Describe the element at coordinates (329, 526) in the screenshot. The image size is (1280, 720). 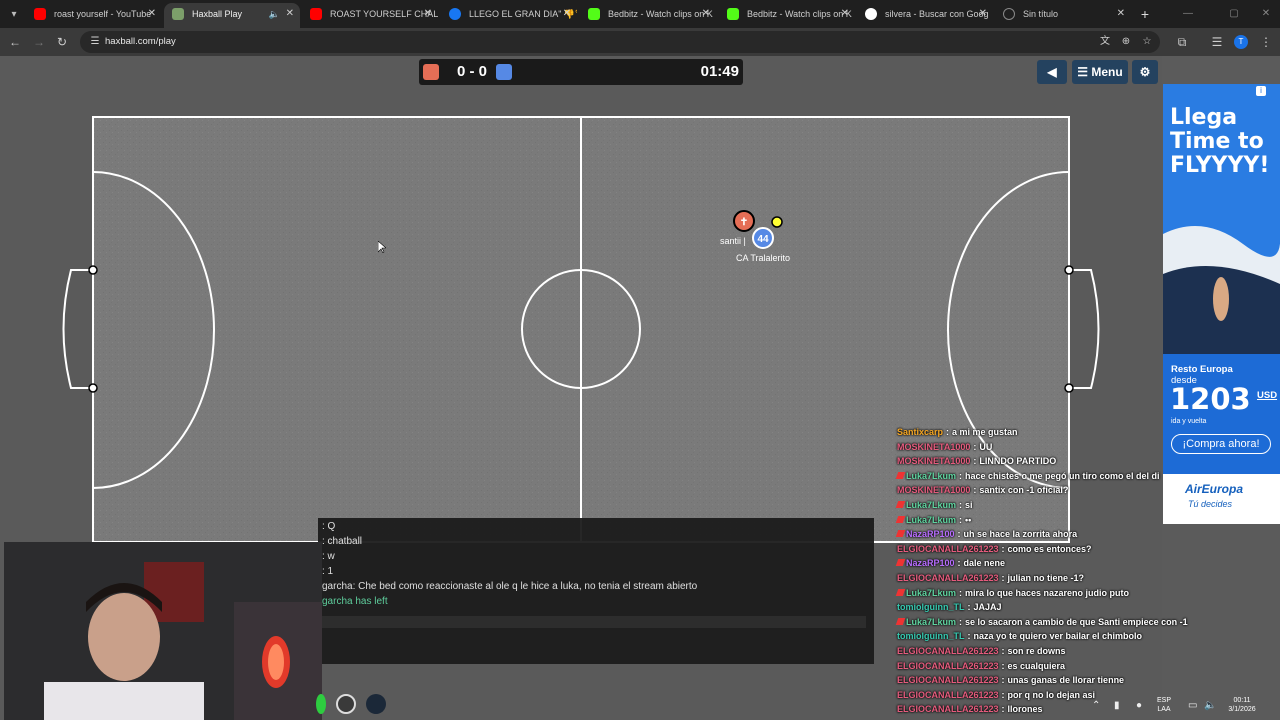
I see `chat-message: : Q` at that location.